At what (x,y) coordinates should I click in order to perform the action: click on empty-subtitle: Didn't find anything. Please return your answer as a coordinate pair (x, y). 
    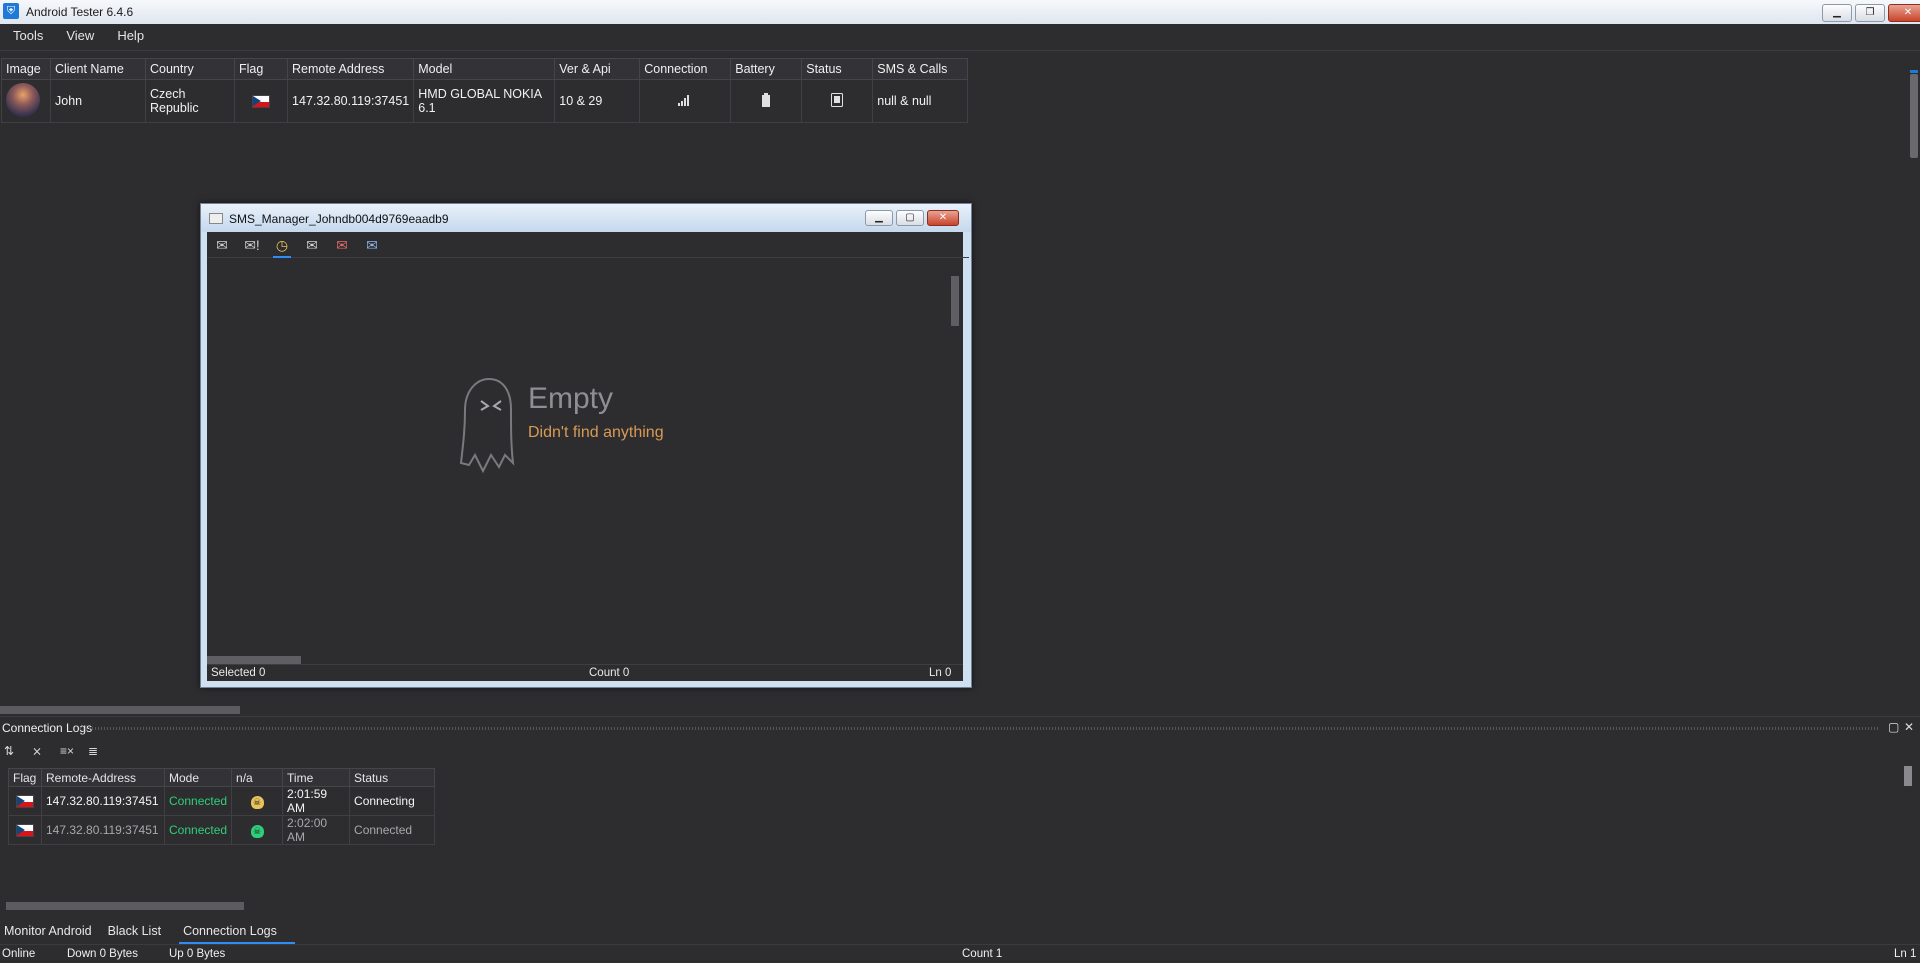
    Looking at the image, I should click on (596, 432).